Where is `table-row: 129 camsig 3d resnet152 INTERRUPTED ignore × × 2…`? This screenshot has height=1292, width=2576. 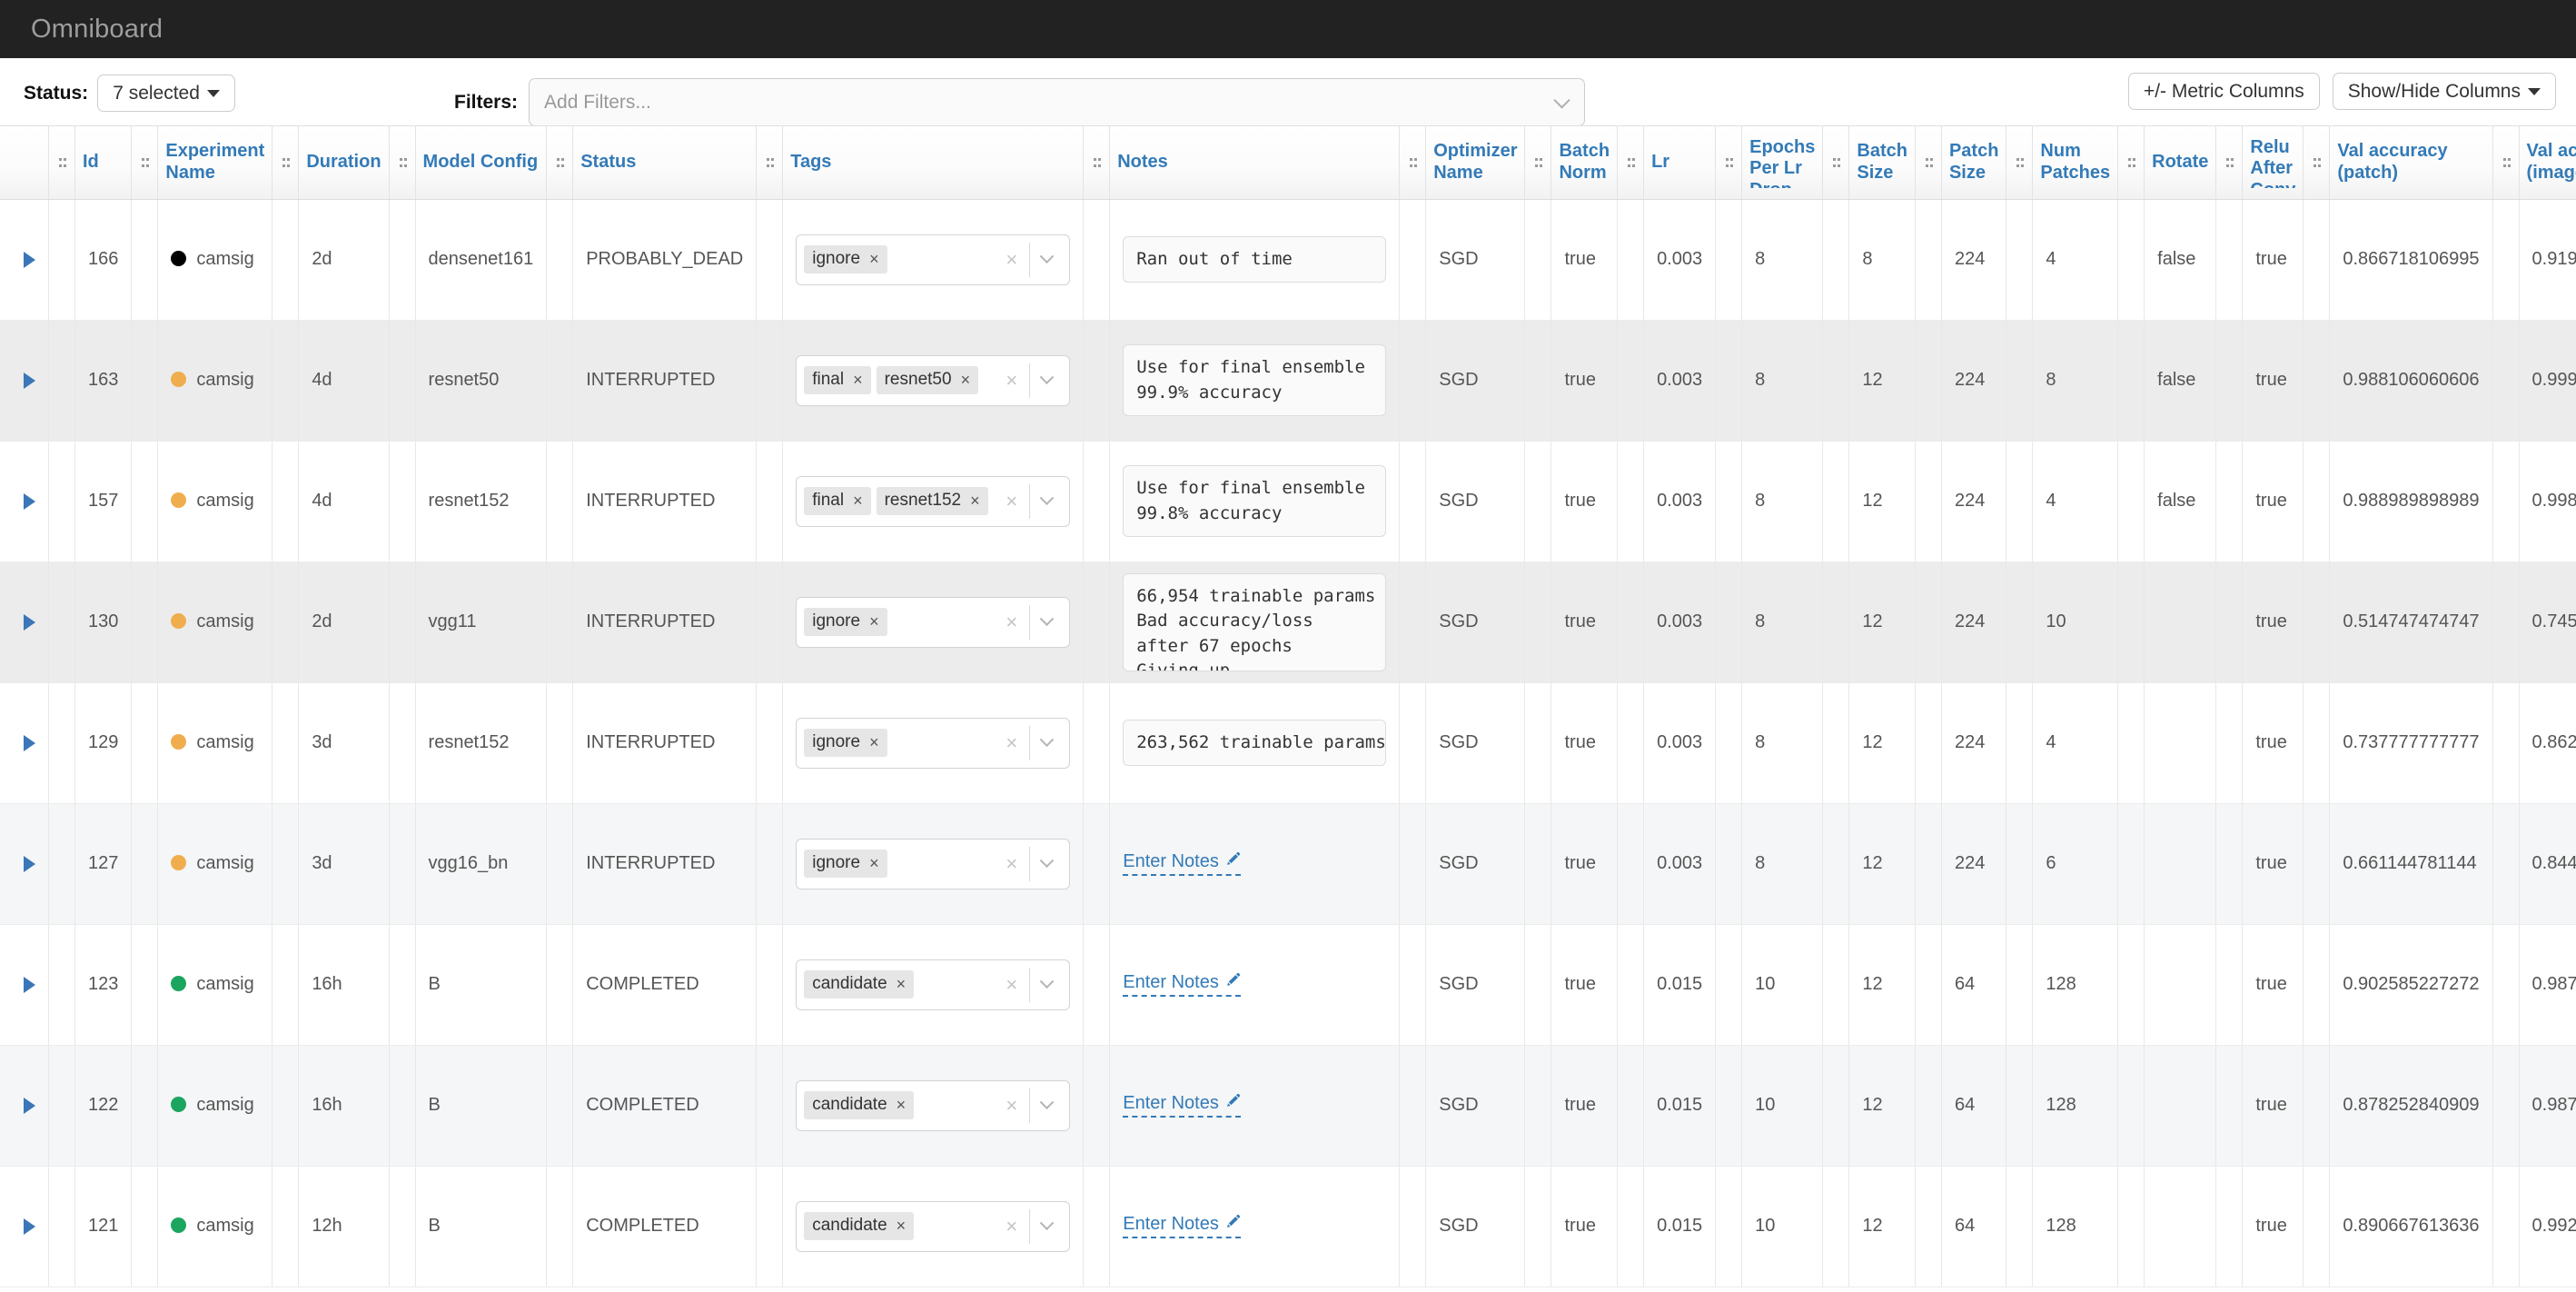 table-row: 129 camsig 3d resnet152 INTERRUPTED ignore × × 2… is located at coordinates (1288, 743).